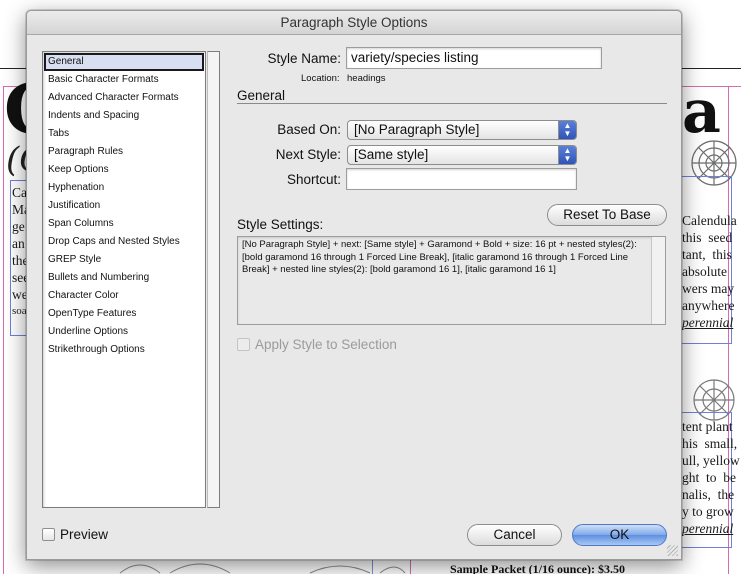 The image size is (741, 574). What do you see at coordinates (19, 311) in the screenshot?
I see `left-text-line: soa` at bounding box center [19, 311].